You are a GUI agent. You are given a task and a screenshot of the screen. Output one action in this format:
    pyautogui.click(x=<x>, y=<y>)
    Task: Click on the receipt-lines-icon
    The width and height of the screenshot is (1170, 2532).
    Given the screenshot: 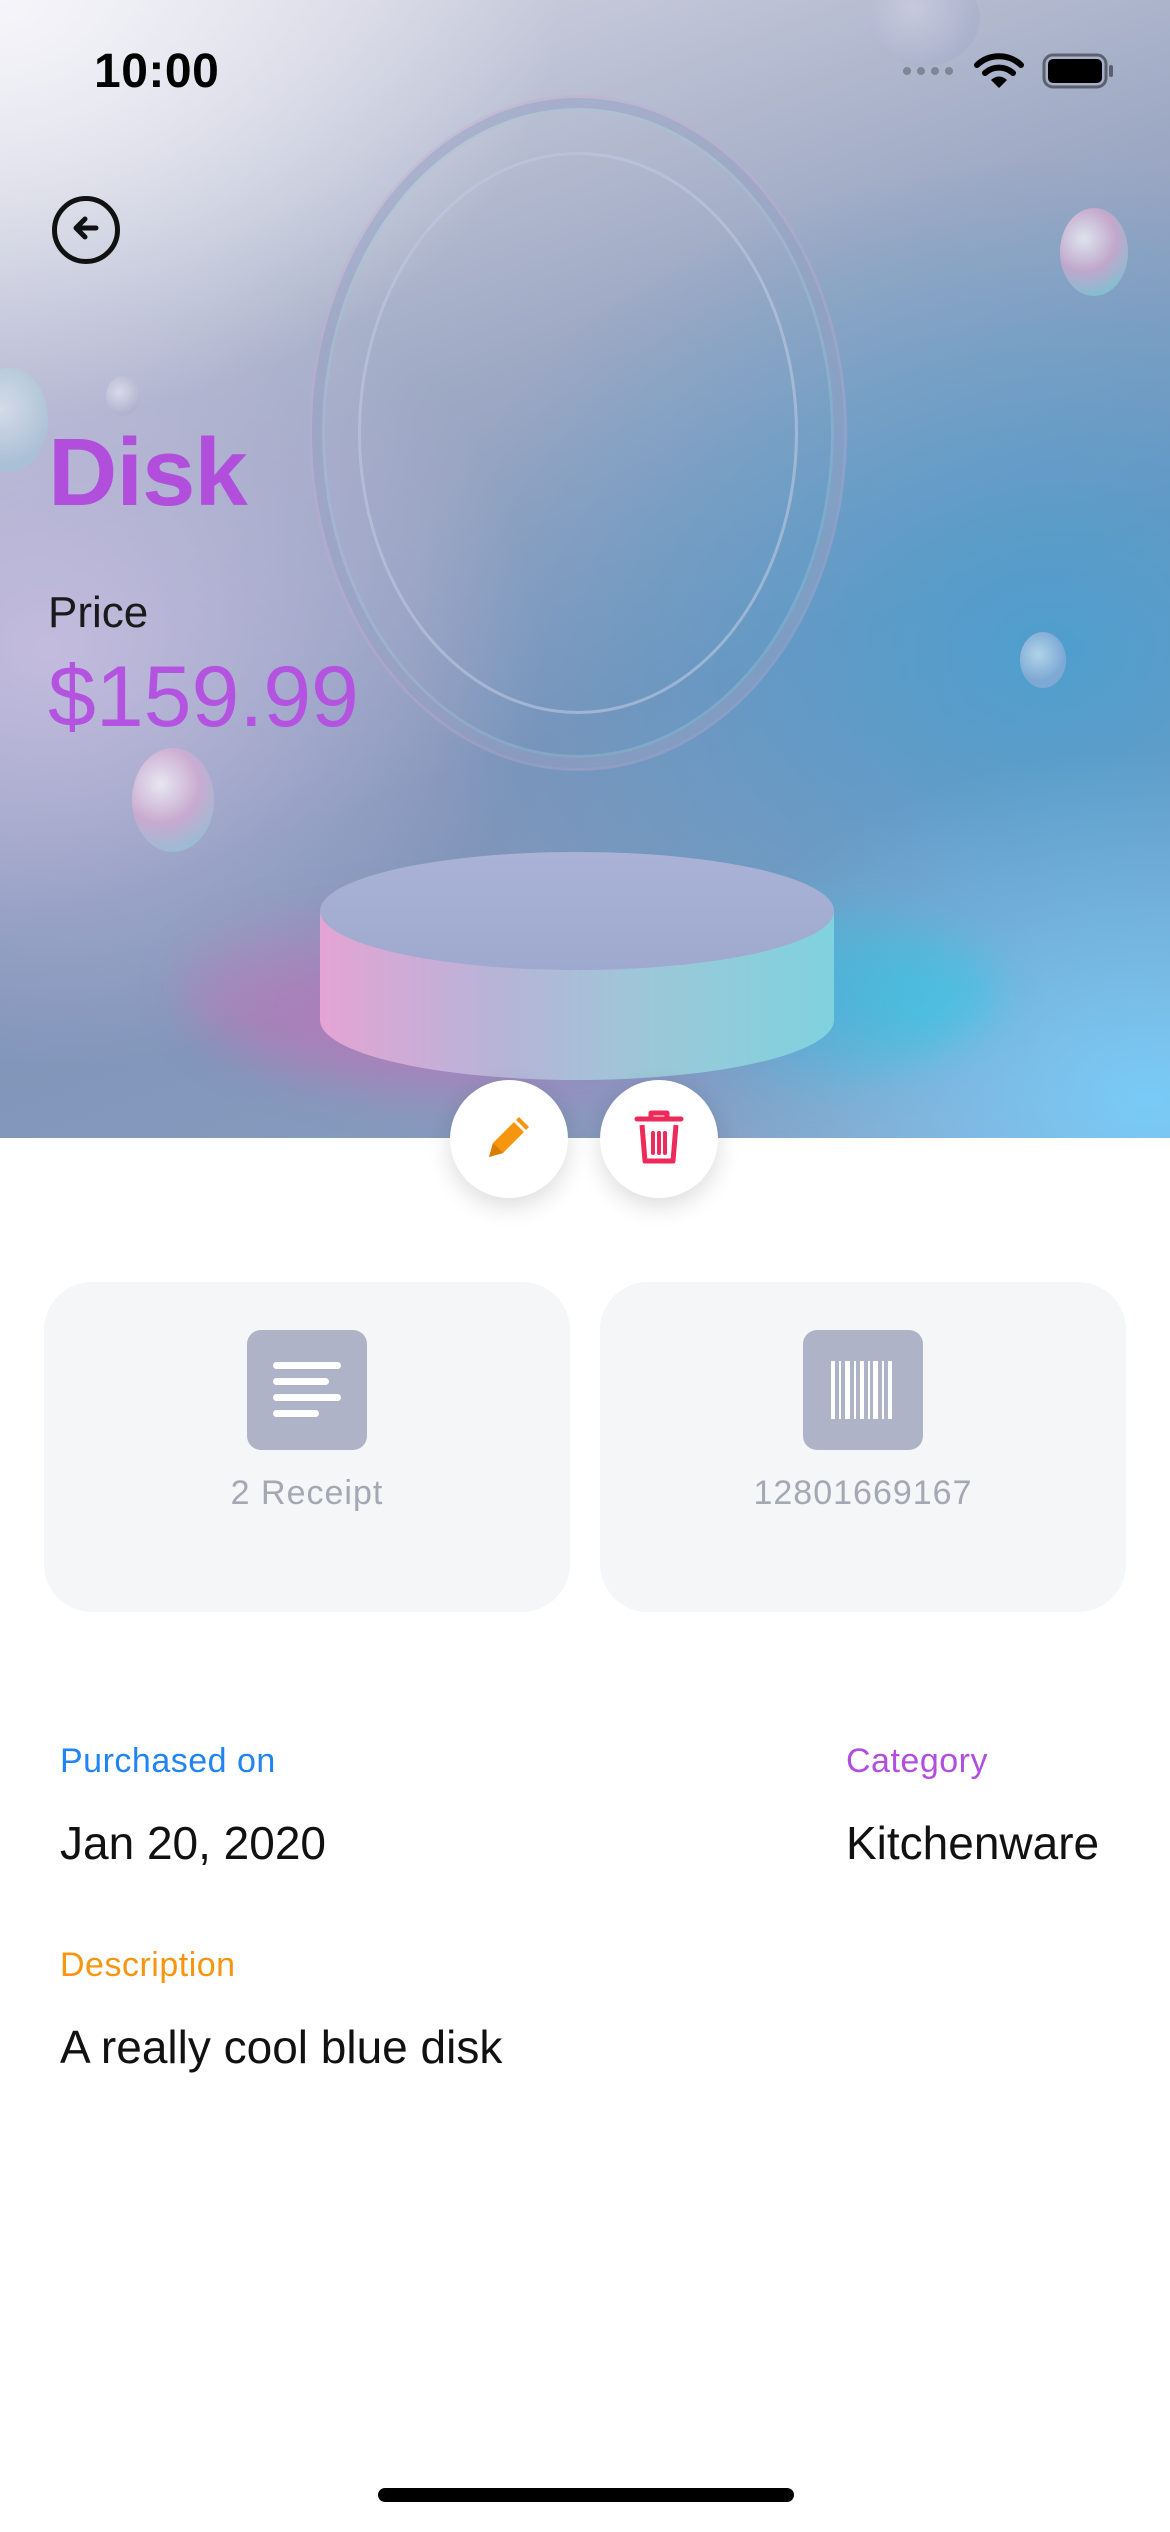 What is the action you would take?
    pyautogui.click(x=307, y=1390)
    